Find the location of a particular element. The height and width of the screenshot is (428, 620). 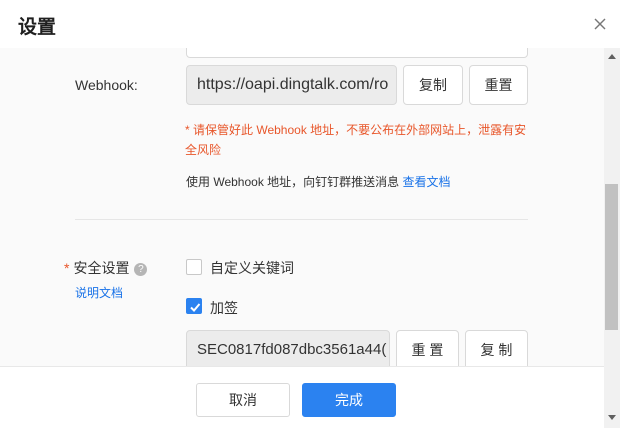

scroll-up-arrow-icon is located at coordinates (612, 56).